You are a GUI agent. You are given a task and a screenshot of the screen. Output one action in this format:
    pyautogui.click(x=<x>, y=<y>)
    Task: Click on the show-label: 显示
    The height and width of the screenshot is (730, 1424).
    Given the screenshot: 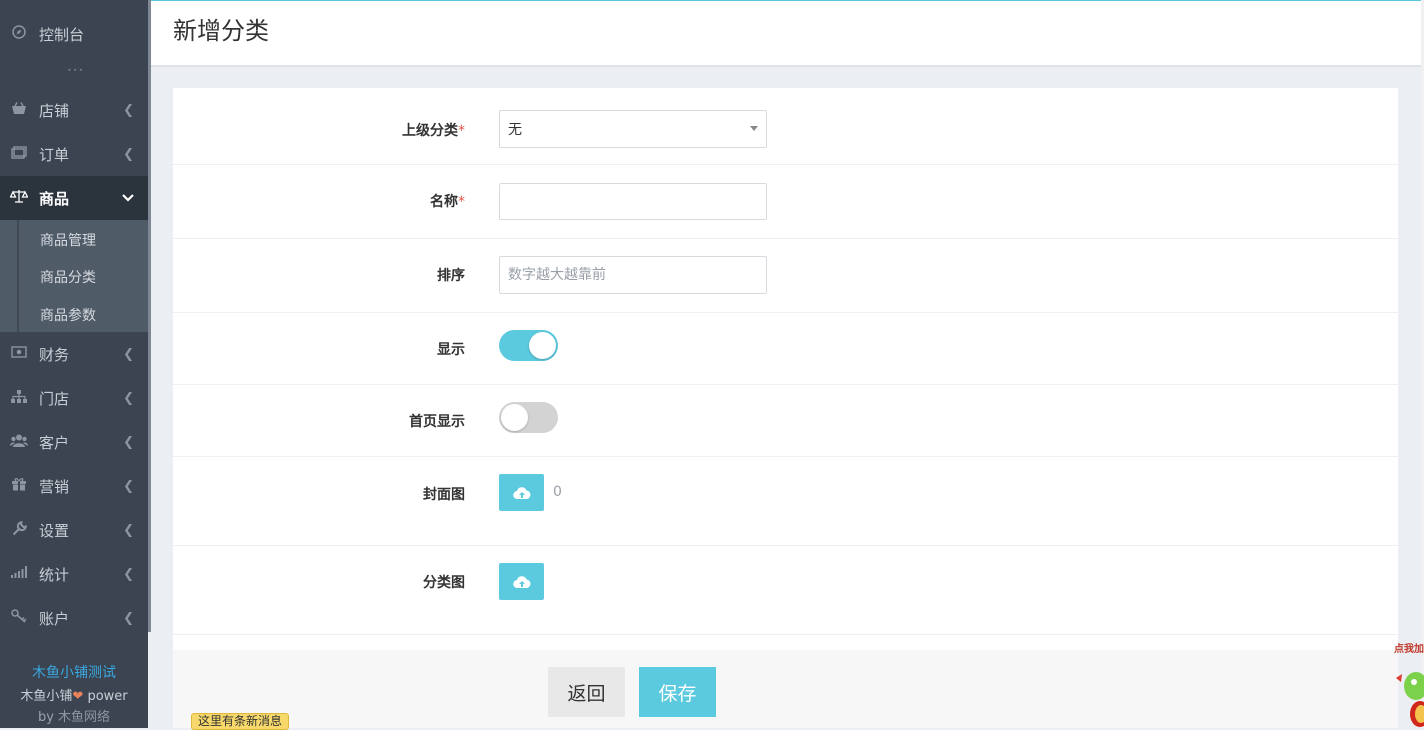 What is the action you would take?
    pyautogui.click(x=451, y=350)
    